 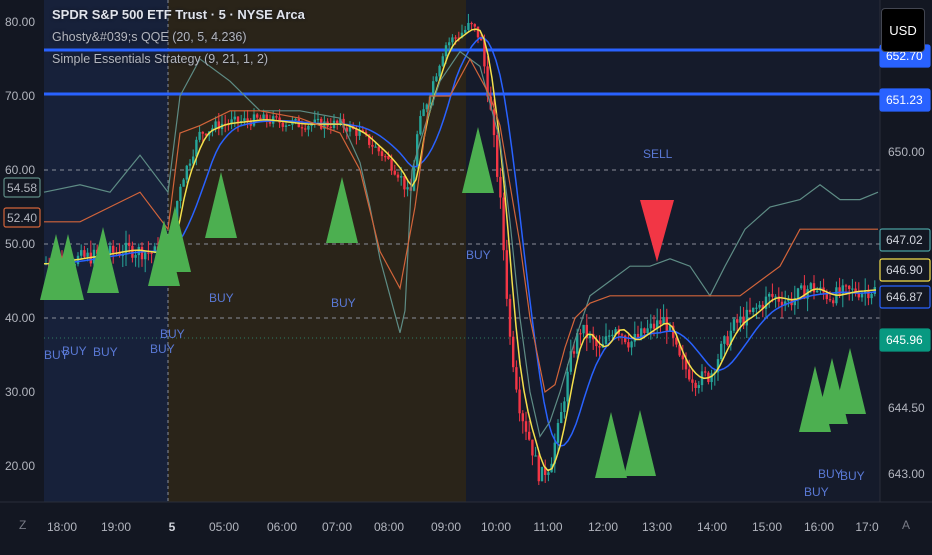 I want to click on time-axis-tick: 06:00, so click(x=282, y=527).